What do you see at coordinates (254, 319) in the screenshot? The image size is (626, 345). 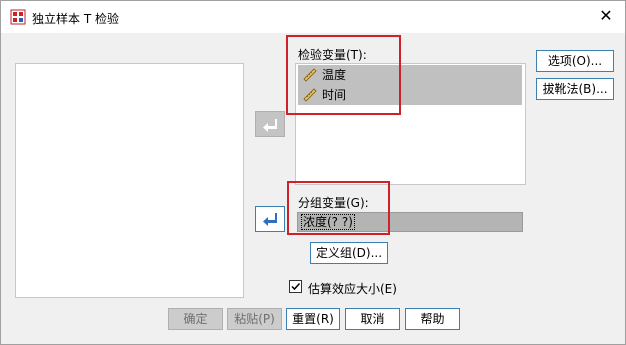 I see `paste-button: 粘贴(P)` at bounding box center [254, 319].